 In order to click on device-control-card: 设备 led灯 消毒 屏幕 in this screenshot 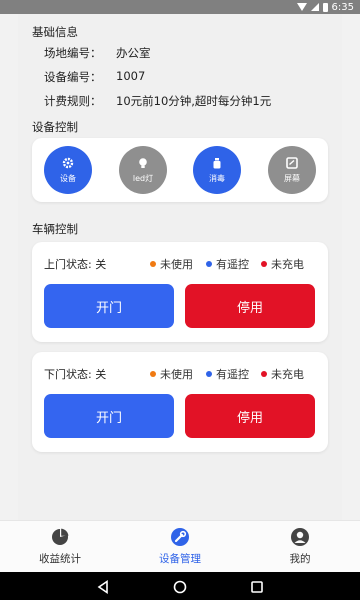, I will do `click(180, 170)`.